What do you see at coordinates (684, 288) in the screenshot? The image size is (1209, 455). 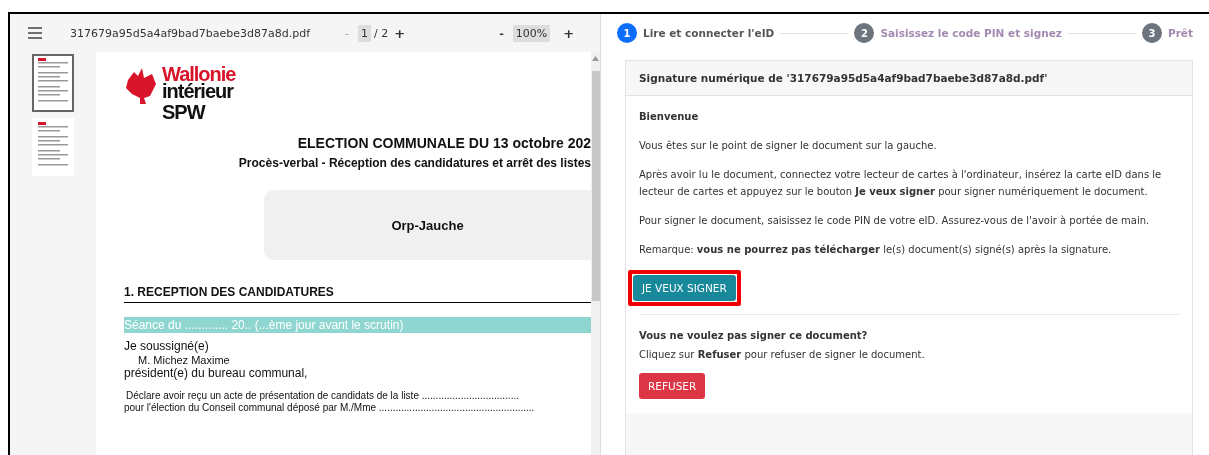 I see `sign-button: JE VEUX SIGNER` at bounding box center [684, 288].